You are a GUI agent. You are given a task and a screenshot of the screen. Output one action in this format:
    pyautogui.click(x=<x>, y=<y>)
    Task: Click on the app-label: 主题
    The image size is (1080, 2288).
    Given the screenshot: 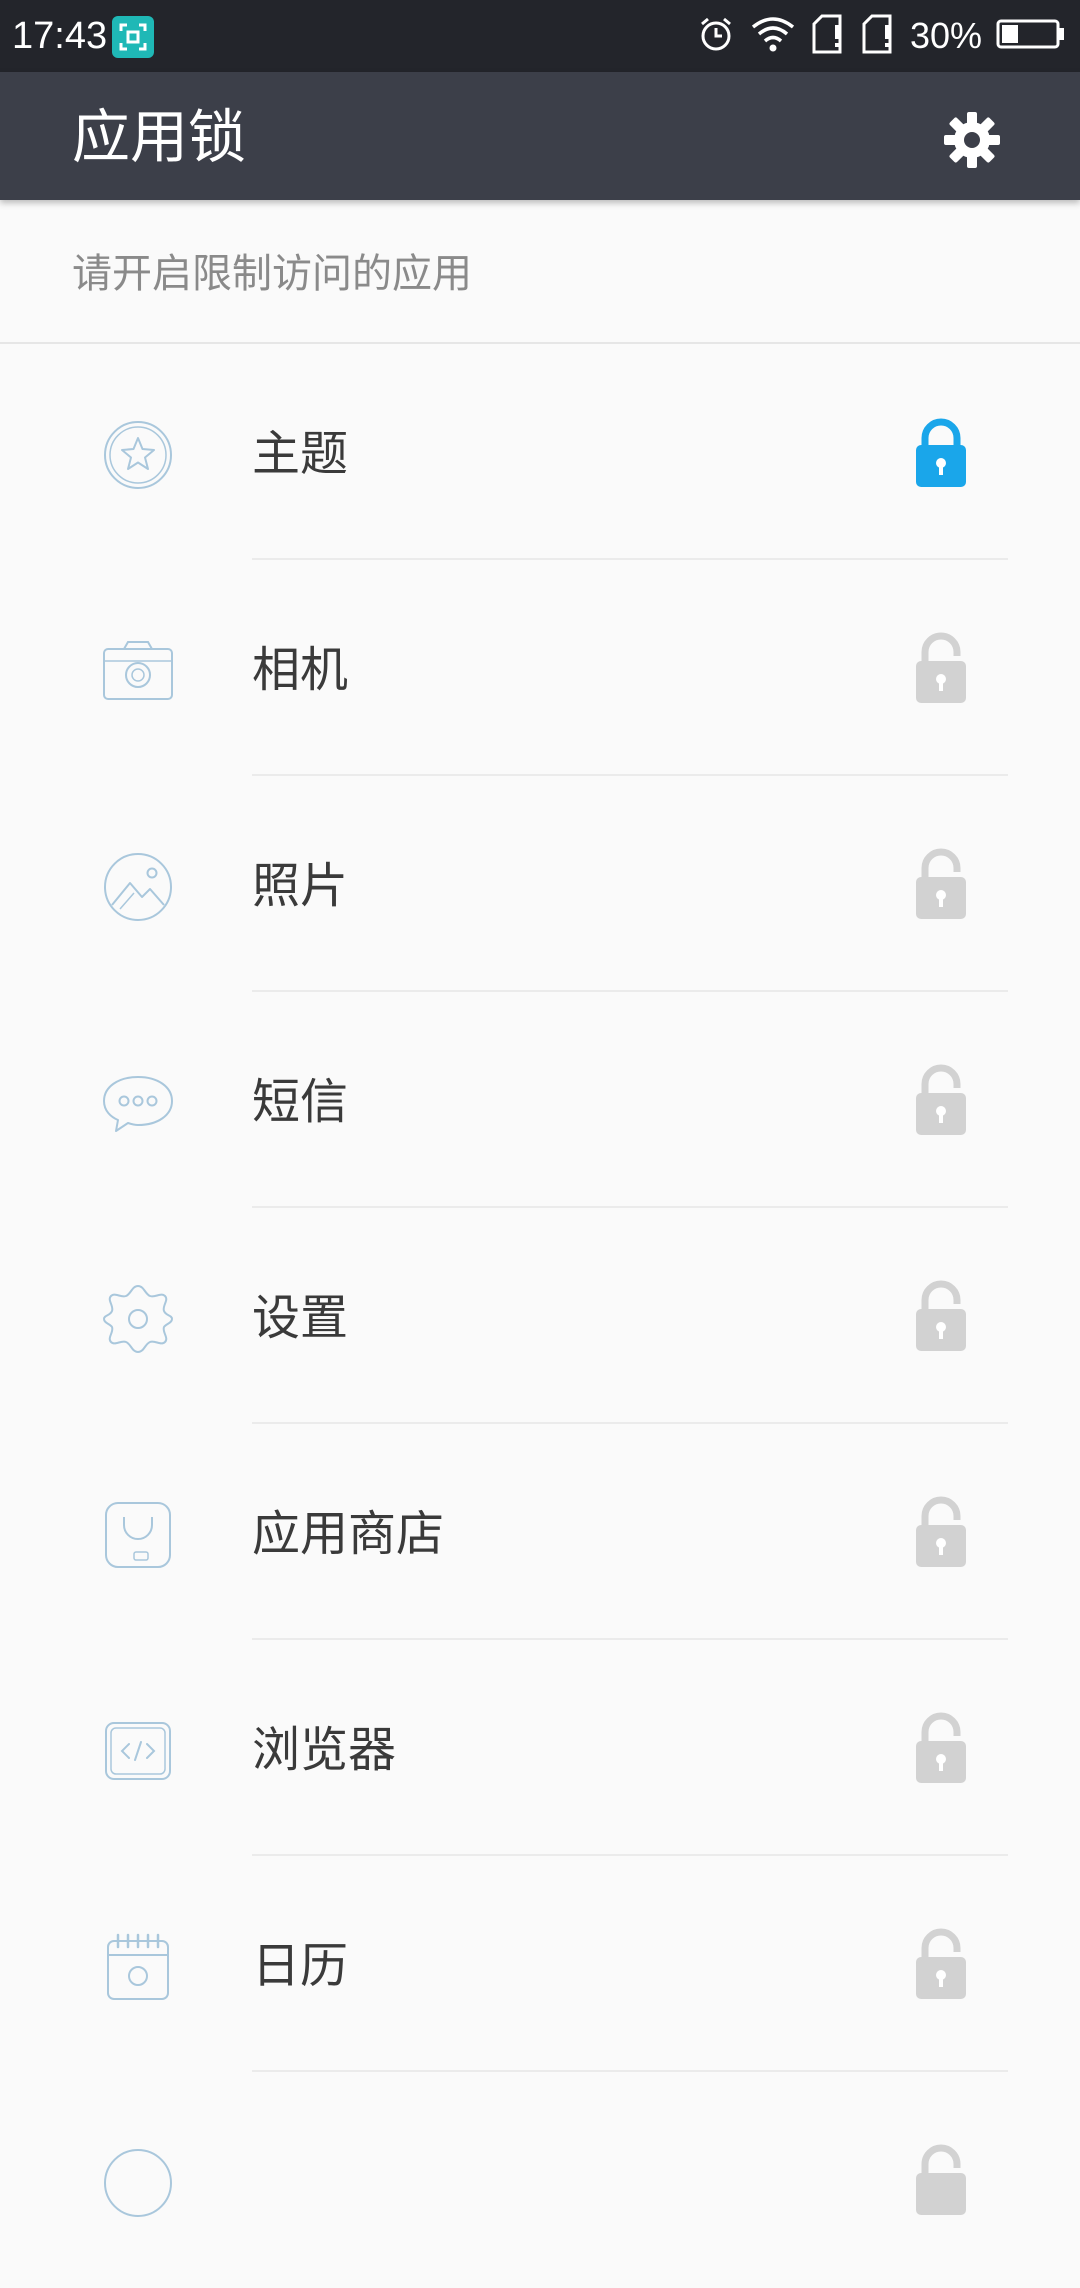 What is the action you would take?
    pyautogui.click(x=300, y=454)
    